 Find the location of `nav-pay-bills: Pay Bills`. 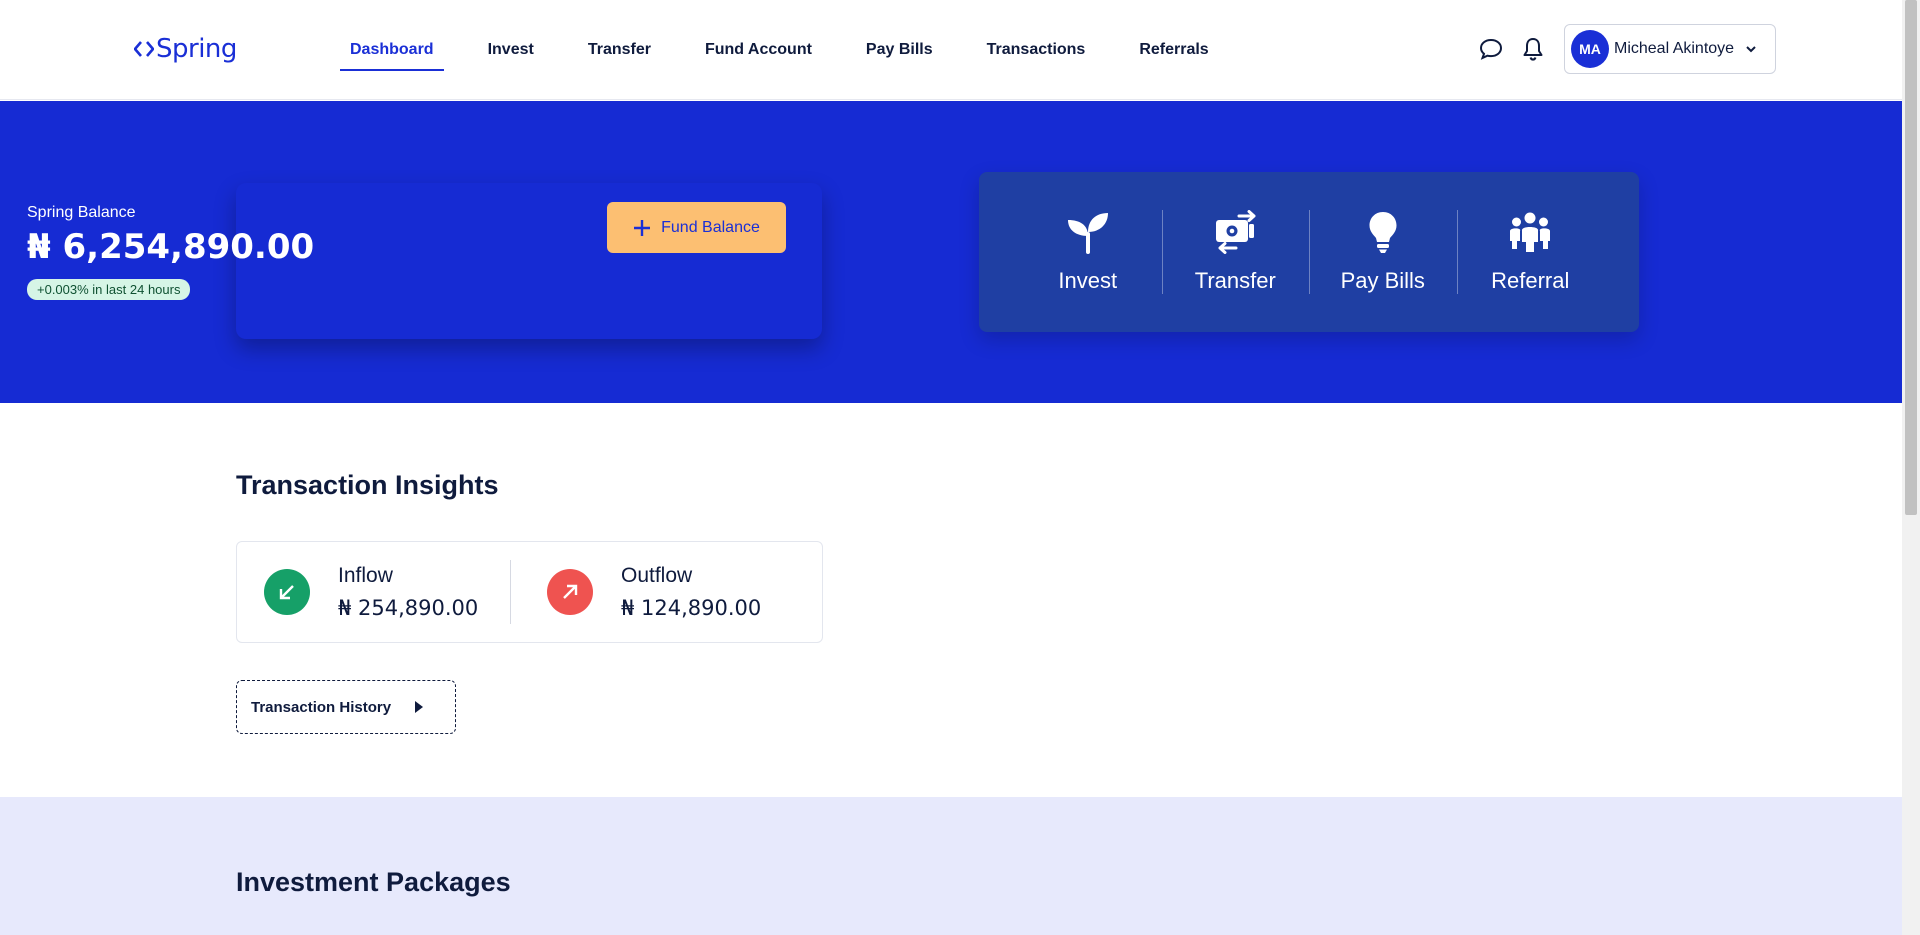

nav-pay-bills: Pay Bills is located at coordinates (899, 50).